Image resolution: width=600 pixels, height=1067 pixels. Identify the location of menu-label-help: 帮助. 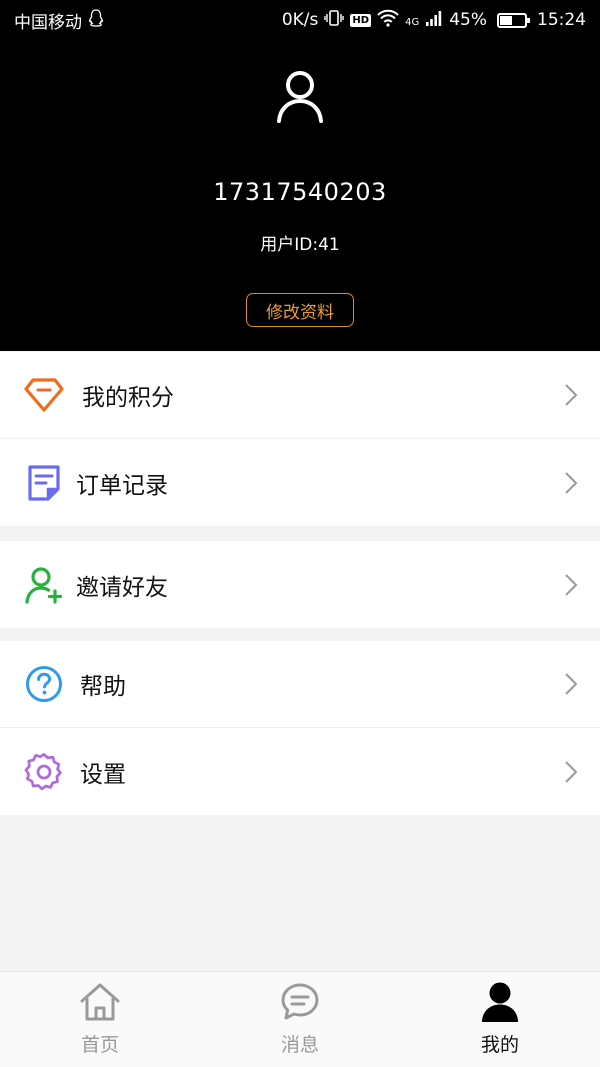
(103, 687).